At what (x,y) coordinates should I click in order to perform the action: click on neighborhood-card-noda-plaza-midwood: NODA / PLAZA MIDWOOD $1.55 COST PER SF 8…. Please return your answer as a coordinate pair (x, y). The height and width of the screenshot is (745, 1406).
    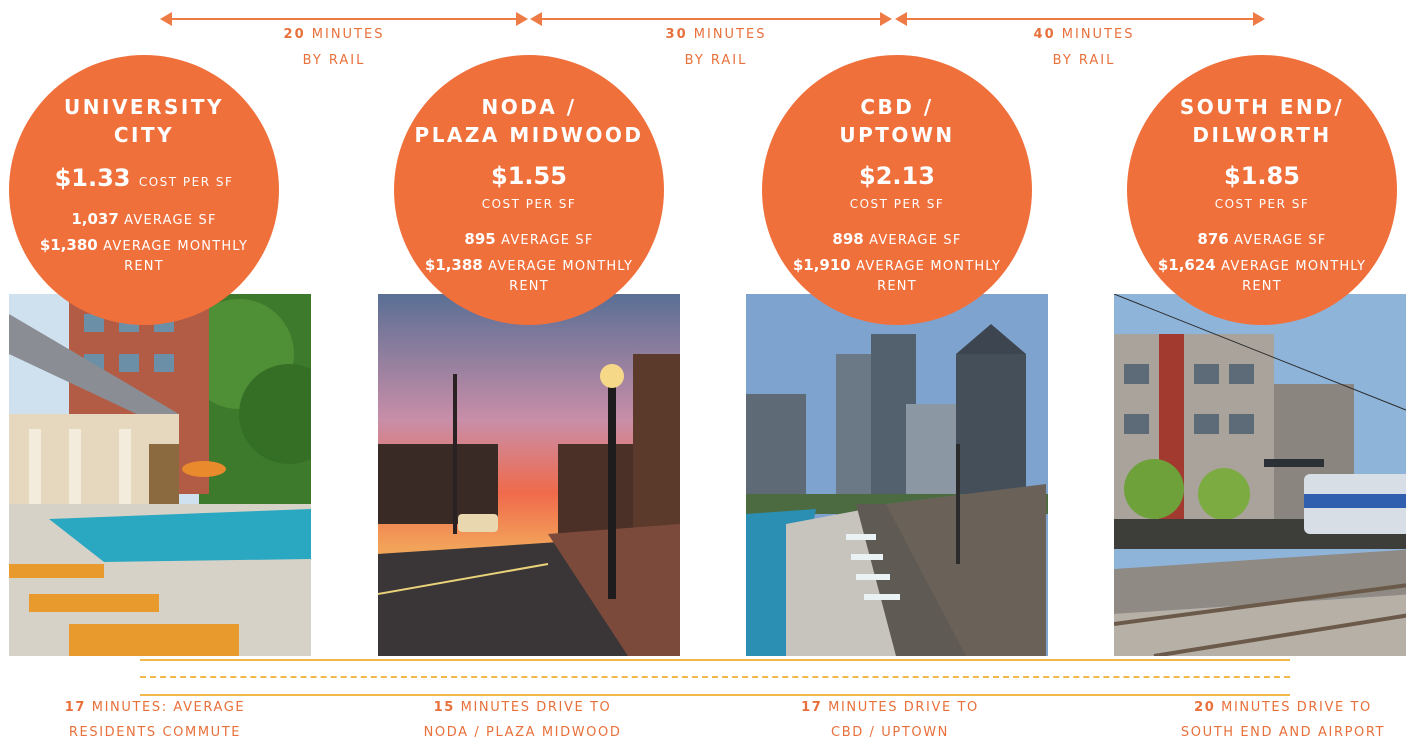
    Looking at the image, I should click on (529, 190).